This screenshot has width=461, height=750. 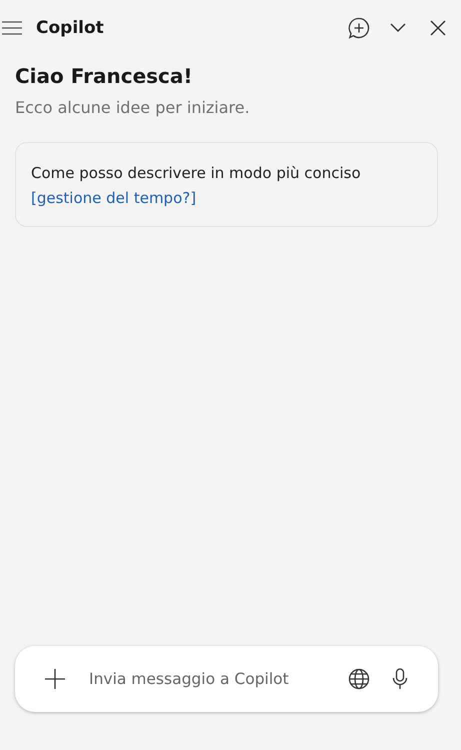 I want to click on suggestion-card: Come posso descrivere in modo più conciso [gestione del tempo?], so click(x=226, y=184).